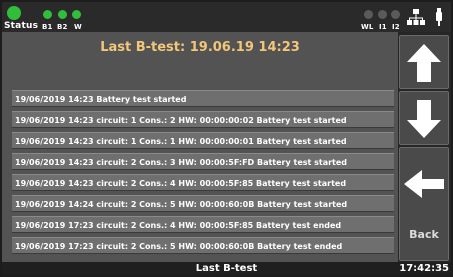  I want to click on network-icon, so click(416, 17).